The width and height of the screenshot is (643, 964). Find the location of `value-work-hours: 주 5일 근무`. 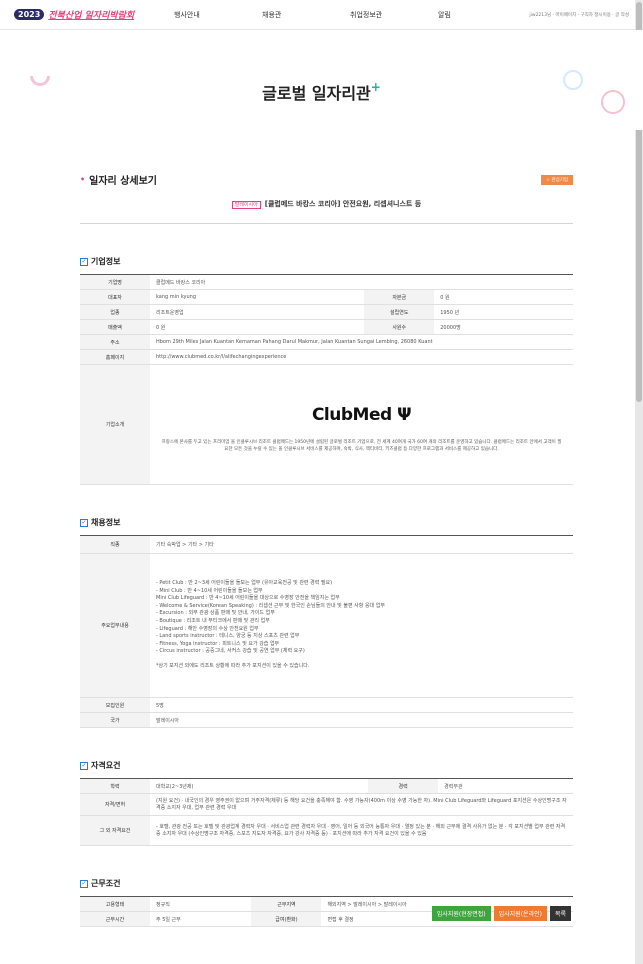

value-work-hours: 주 5일 근무 is located at coordinates (201, 919).